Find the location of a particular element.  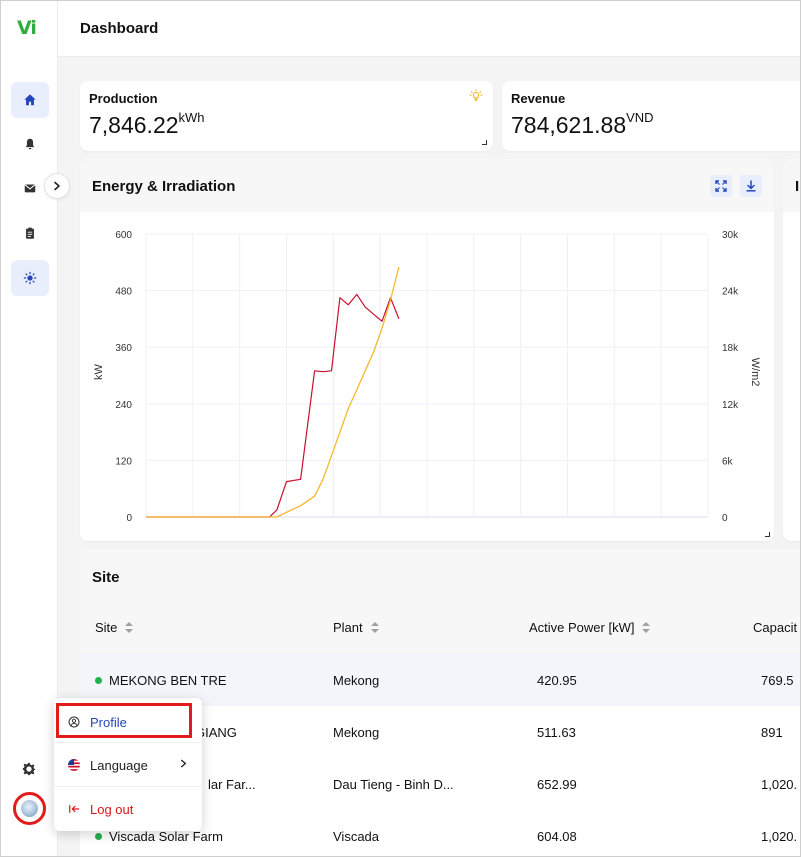

menu-item-profile: Profile is located at coordinates (128, 722).